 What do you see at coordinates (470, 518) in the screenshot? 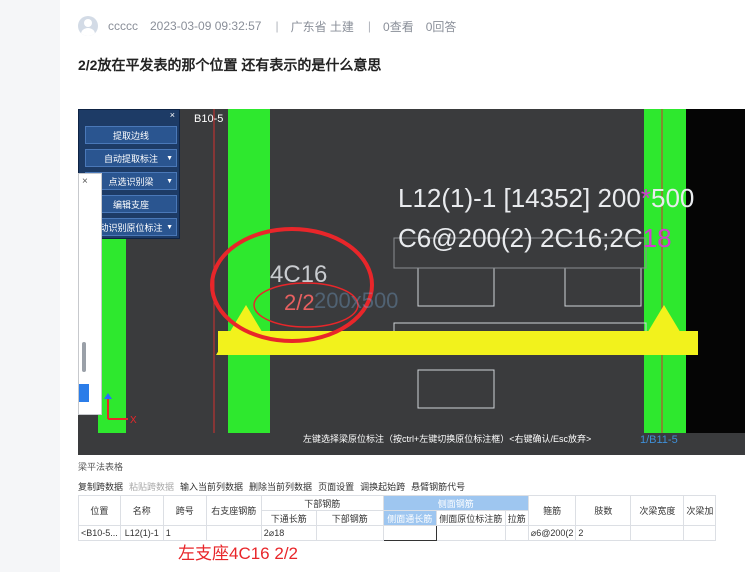
I see `table-header: 侧面原位标注筋` at bounding box center [470, 518].